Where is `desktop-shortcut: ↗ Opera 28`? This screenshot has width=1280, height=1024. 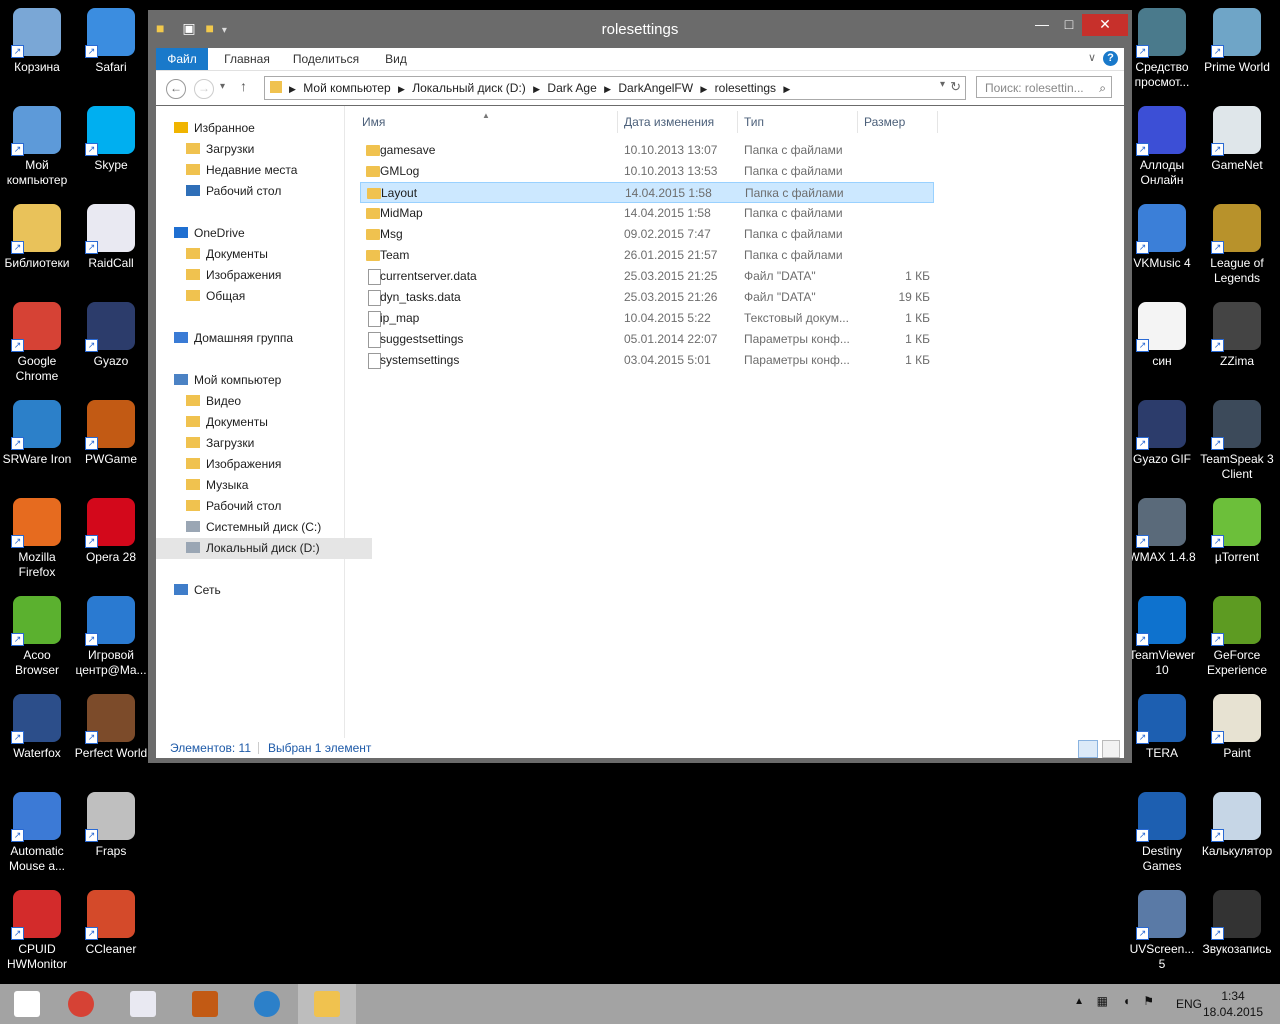 desktop-shortcut: ↗ Opera 28 is located at coordinates (111, 531).